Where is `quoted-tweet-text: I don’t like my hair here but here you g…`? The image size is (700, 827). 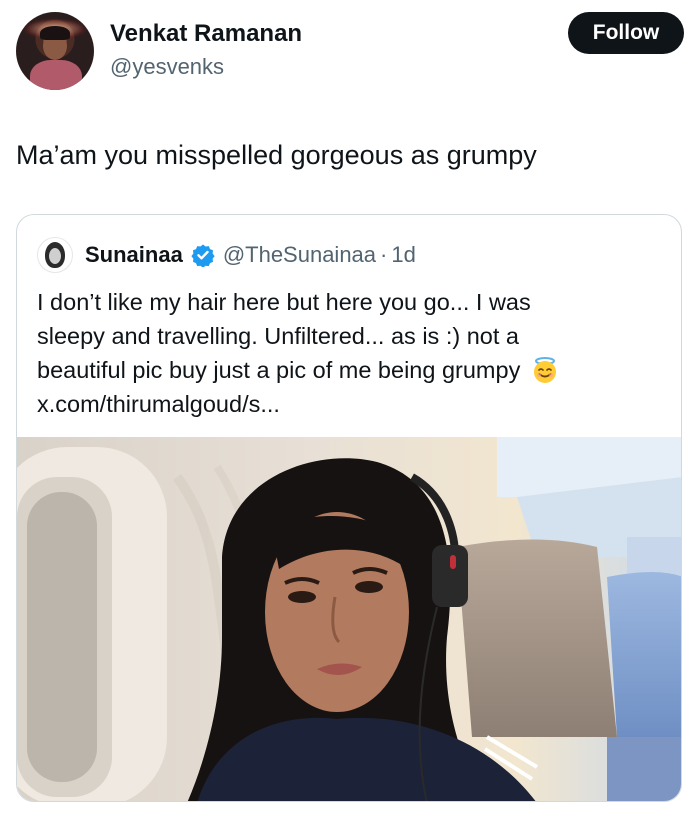 quoted-tweet-text: I don’t like my hair here but here you g… is located at coordinates (347, 353).